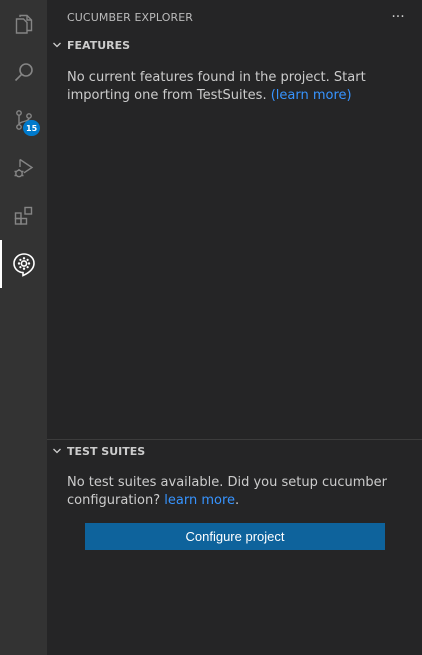 Image resolution: width=422 pixels, height=655 pixels. What do you see at coordinates (106, 451) in the screenshot?
I see `test-suites-section-label: TEST SUITES` at bounding box center [106, 451].